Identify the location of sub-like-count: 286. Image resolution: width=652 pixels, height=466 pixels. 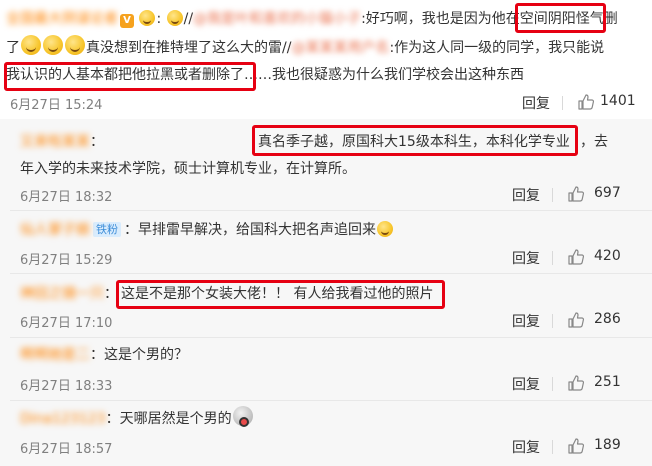
(607, 319).